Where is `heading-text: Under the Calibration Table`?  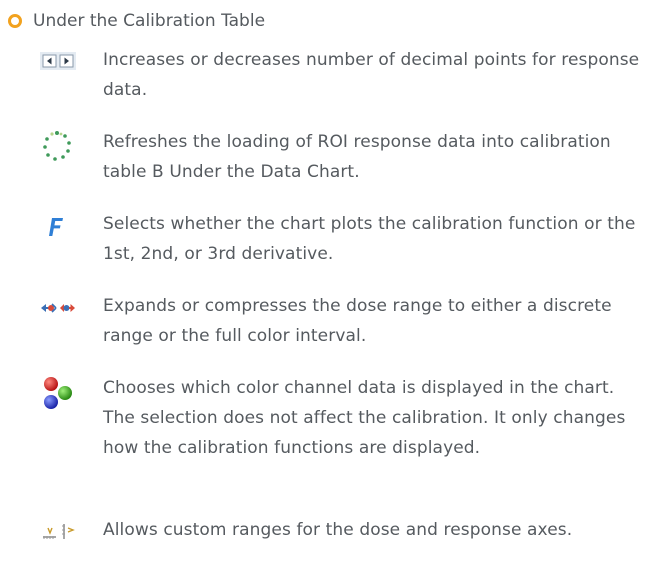
heading-text: Under the Calibration Table is located at coordinates (149, 21).